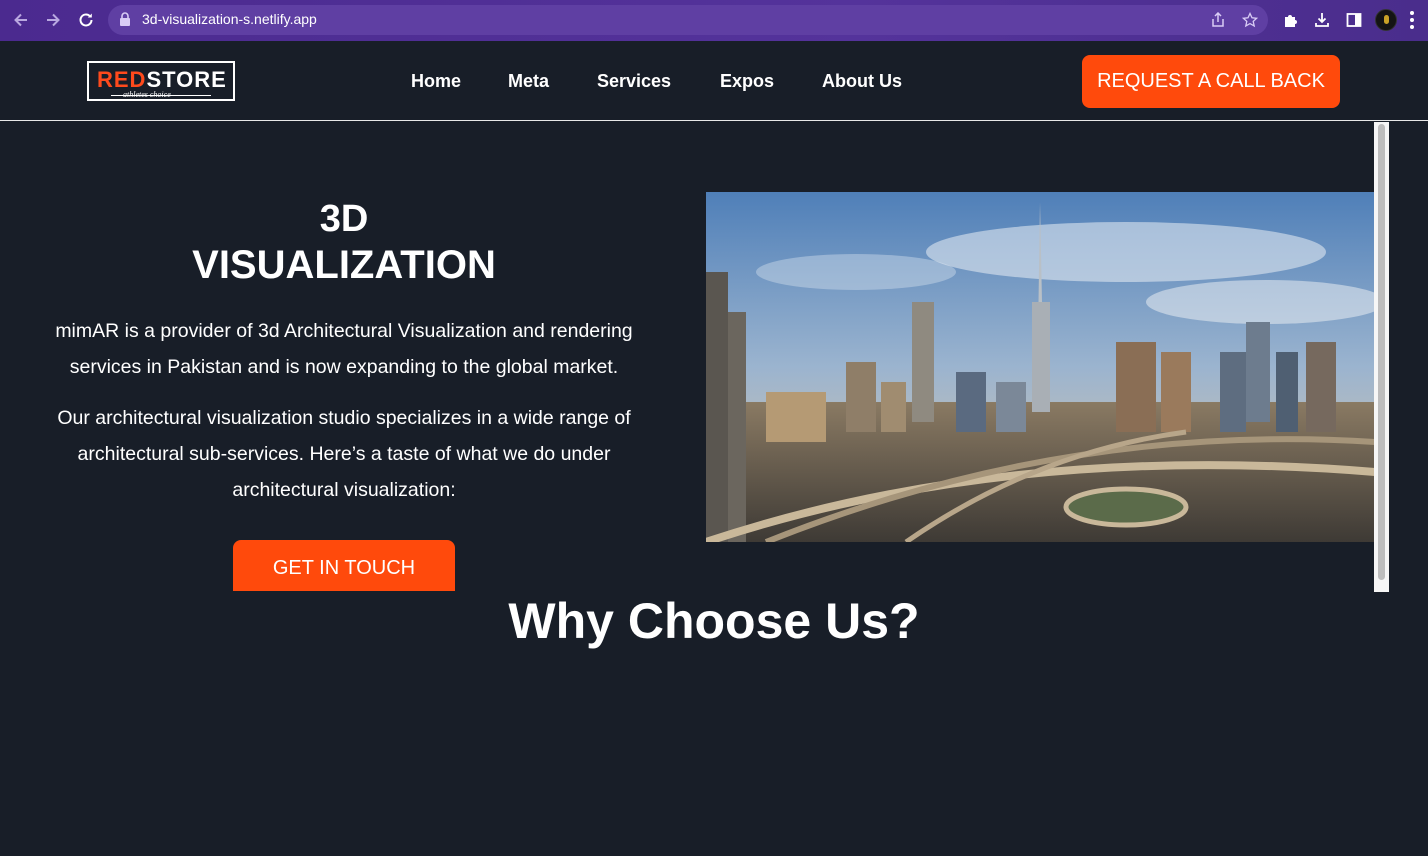 Image resolution: width=1428 pixels, height=856 pixels. What do you see at coordinates (1412, 20) in the screenshot?
I see `menu-icon` at bounding box center [1412, 20].